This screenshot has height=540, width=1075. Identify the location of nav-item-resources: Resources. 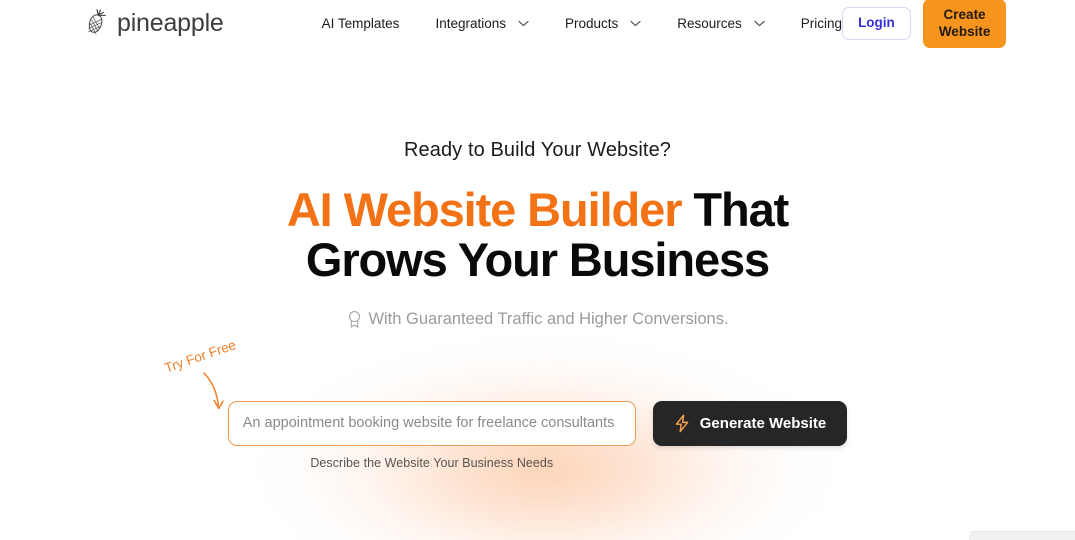
(721, 23).